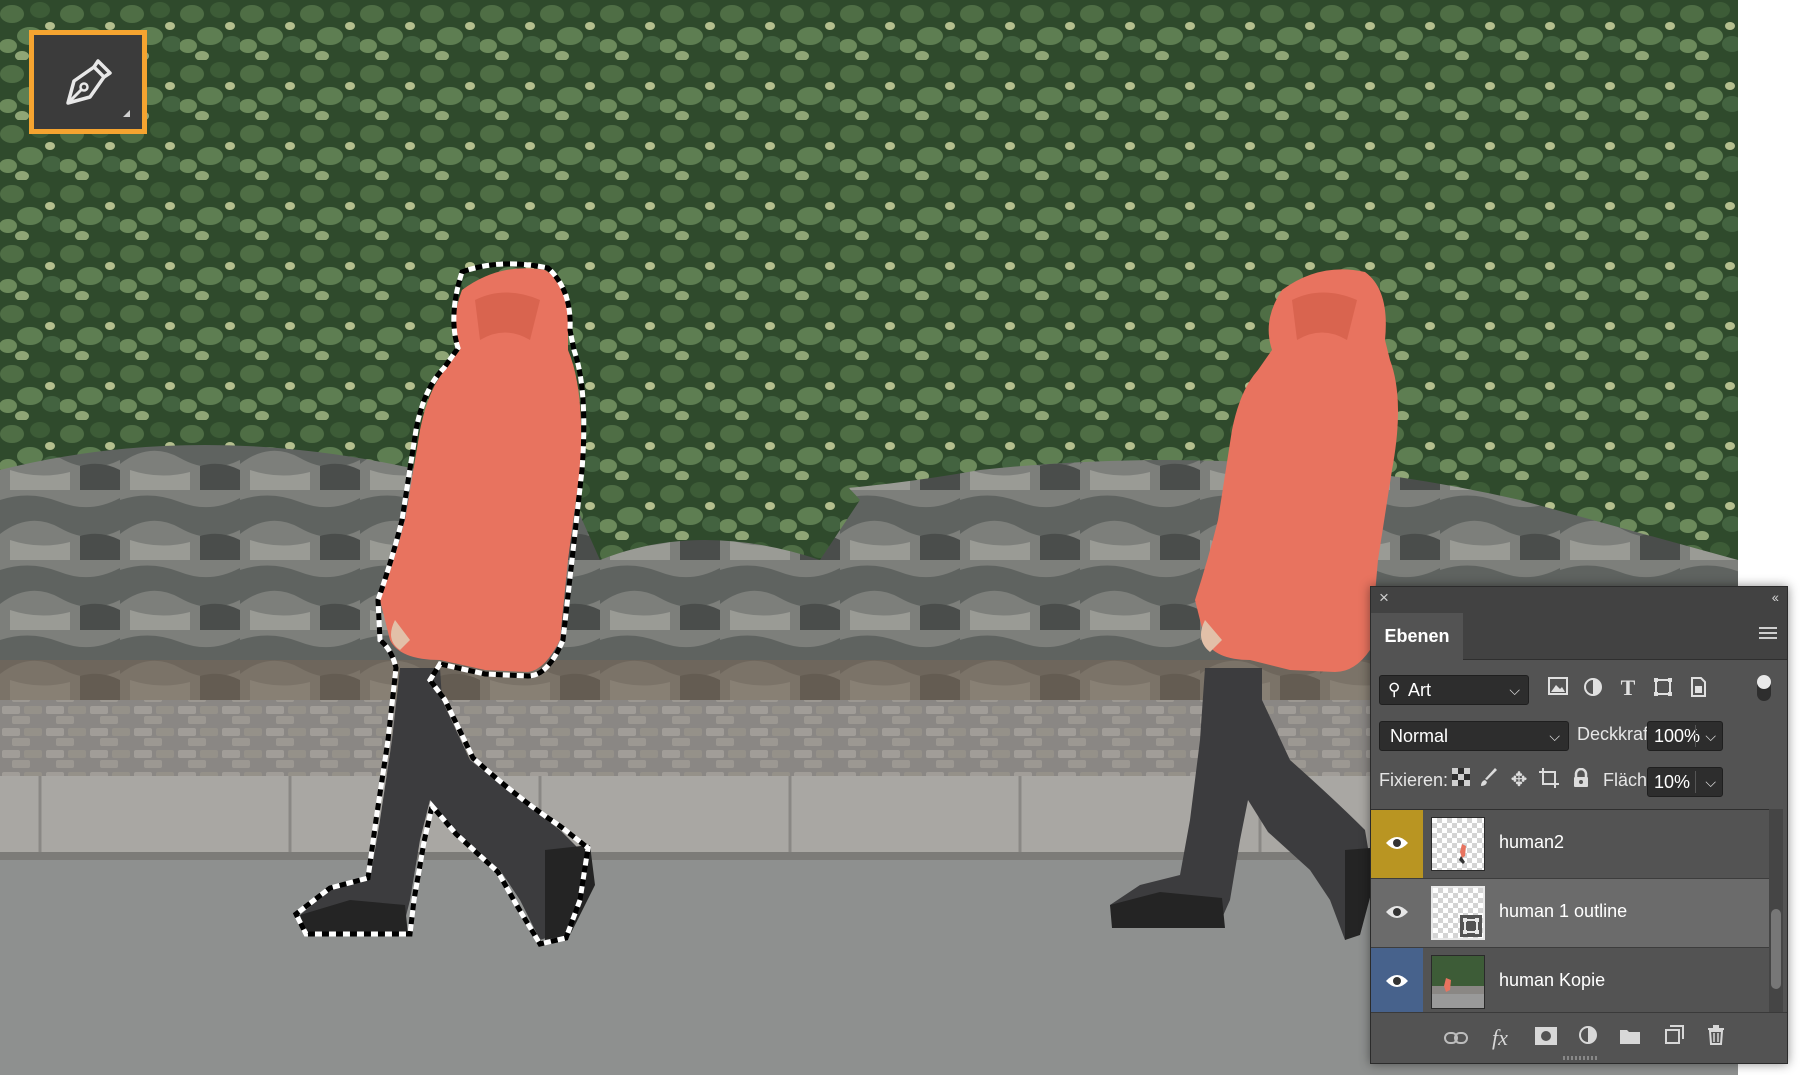 This screenshot has height=1075, width=1800. Describe the element at coordinates (1420, 690) in the screenshot. I see `filter-kind-value: Art` at that location.